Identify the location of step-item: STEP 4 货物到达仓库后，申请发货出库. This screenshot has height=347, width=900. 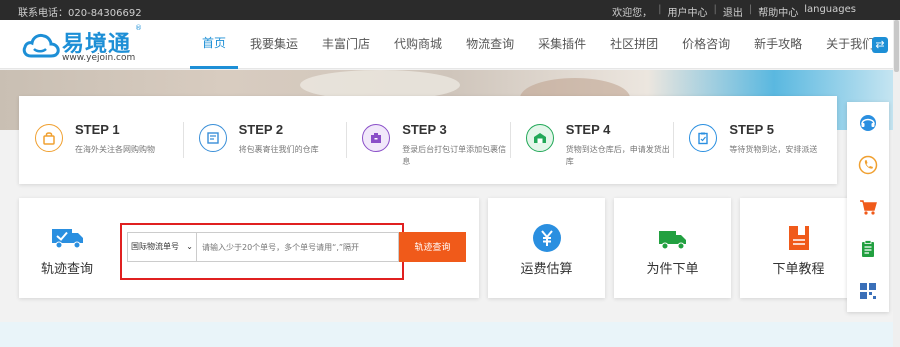
(591, 140).